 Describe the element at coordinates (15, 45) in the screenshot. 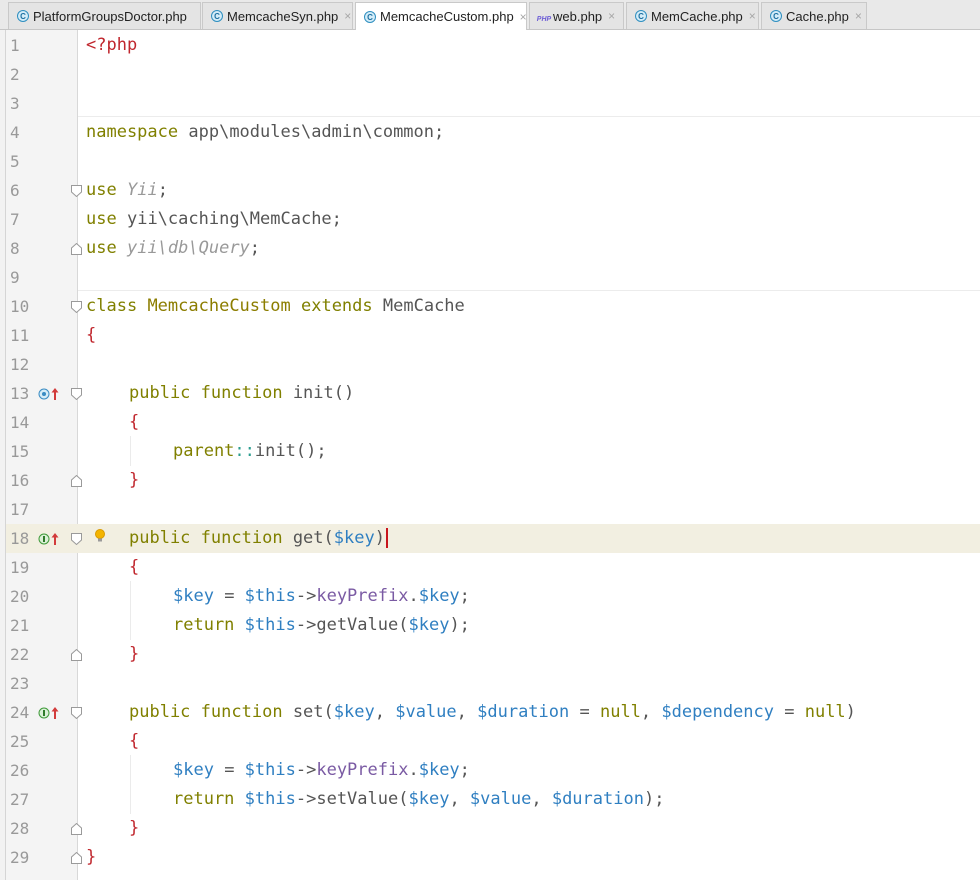

I see `line-number: 1` at that location.